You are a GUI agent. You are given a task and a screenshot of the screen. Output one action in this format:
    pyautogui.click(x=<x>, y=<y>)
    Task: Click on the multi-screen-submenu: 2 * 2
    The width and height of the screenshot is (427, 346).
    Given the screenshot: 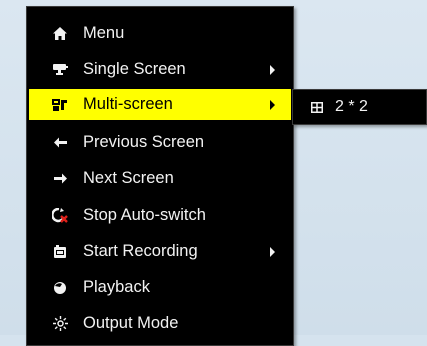 What is the action you would take?
    pyautogui.click(x=359, y=107)
    